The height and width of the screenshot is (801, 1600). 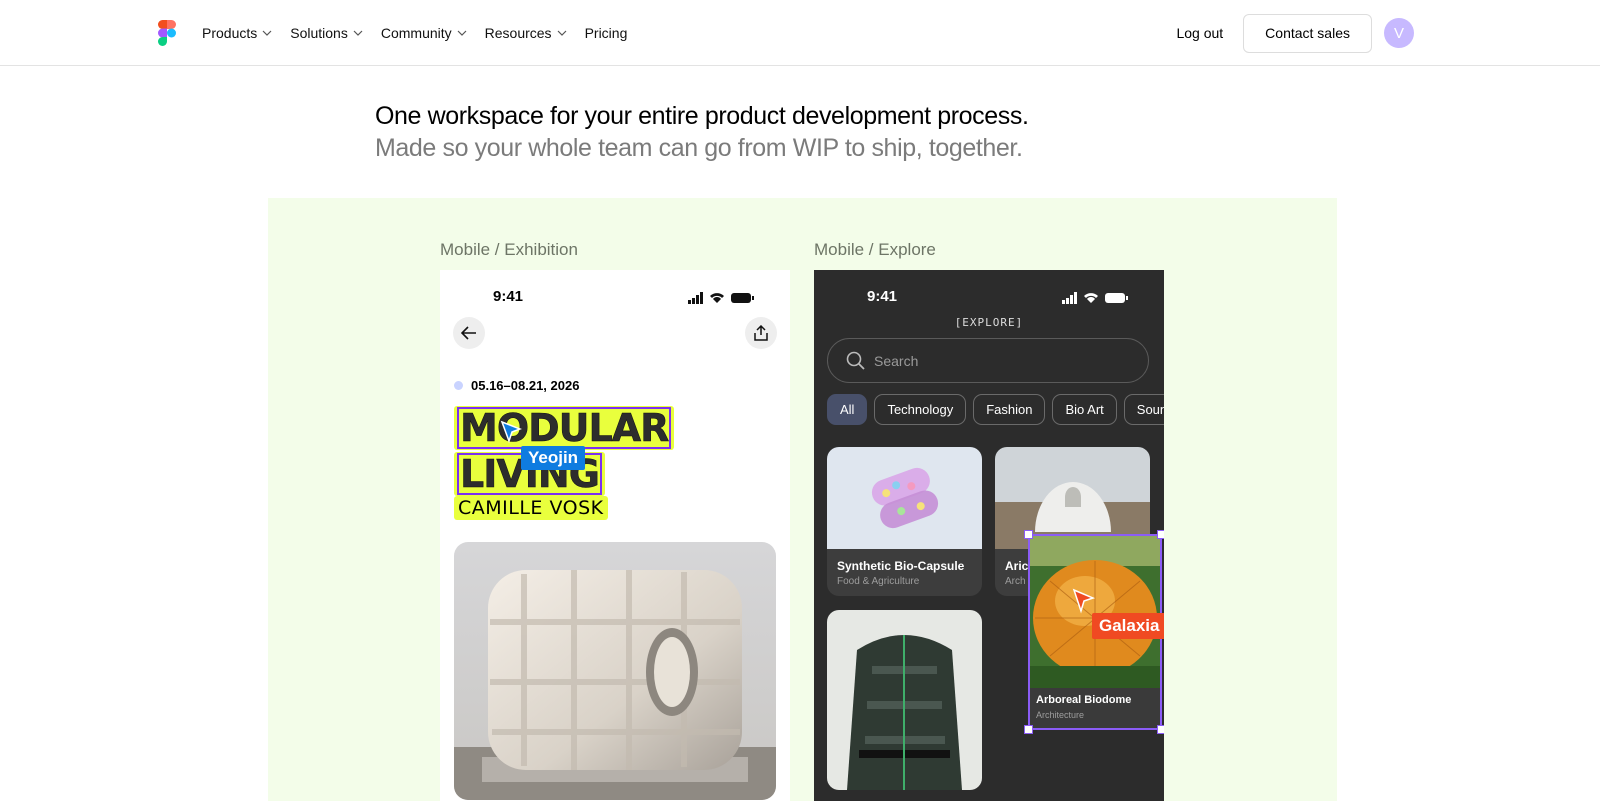 I want to click on chip-fashion: Fashion, so click(x=1009, y=409).